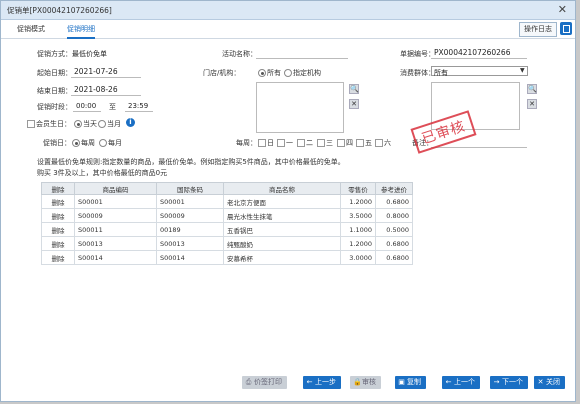 The width and height of the screenshot is (580, 404). I want to click on operation-log-button: 操作日志, so click(538, 29).